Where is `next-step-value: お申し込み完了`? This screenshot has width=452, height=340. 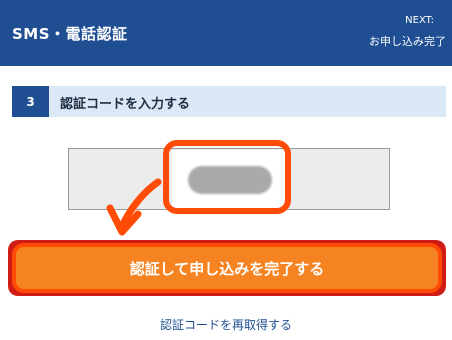
next-step-value: お申し込み完了 is located at coordinates (407, 41).